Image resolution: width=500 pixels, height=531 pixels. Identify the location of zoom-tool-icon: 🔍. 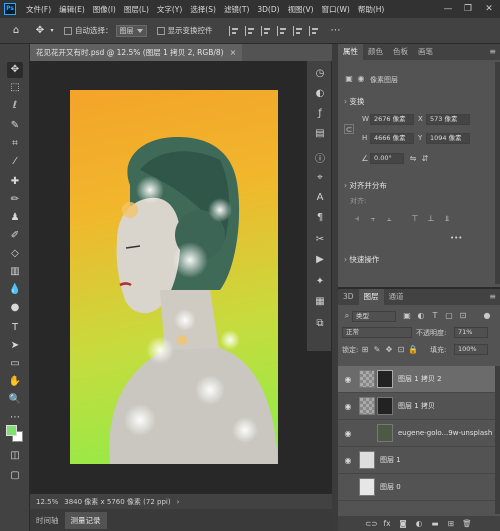
(15, 400).